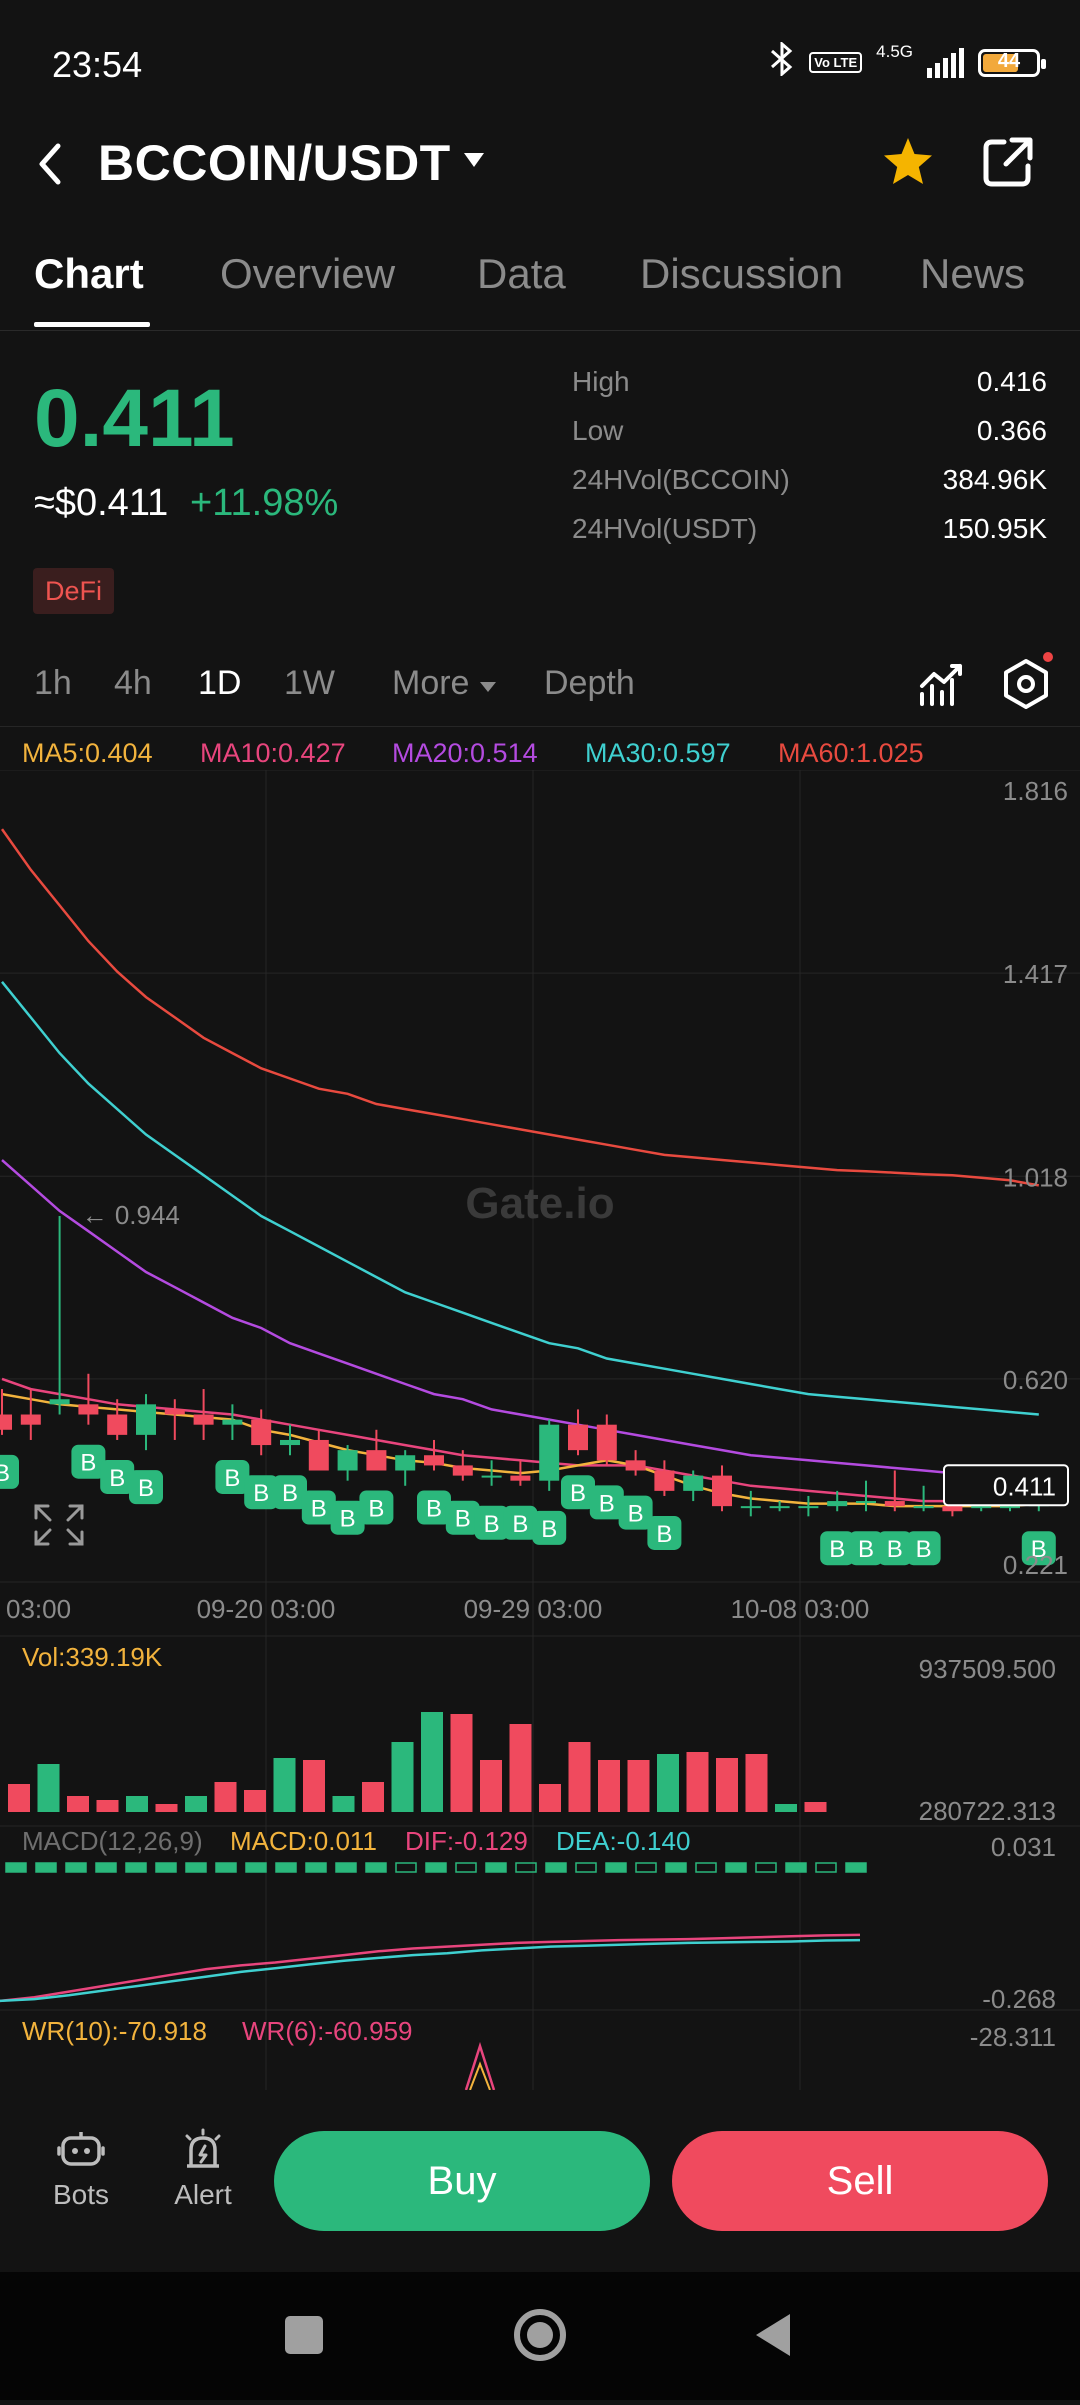  I want to click on tab-chart: Chart, so click(89, 274).